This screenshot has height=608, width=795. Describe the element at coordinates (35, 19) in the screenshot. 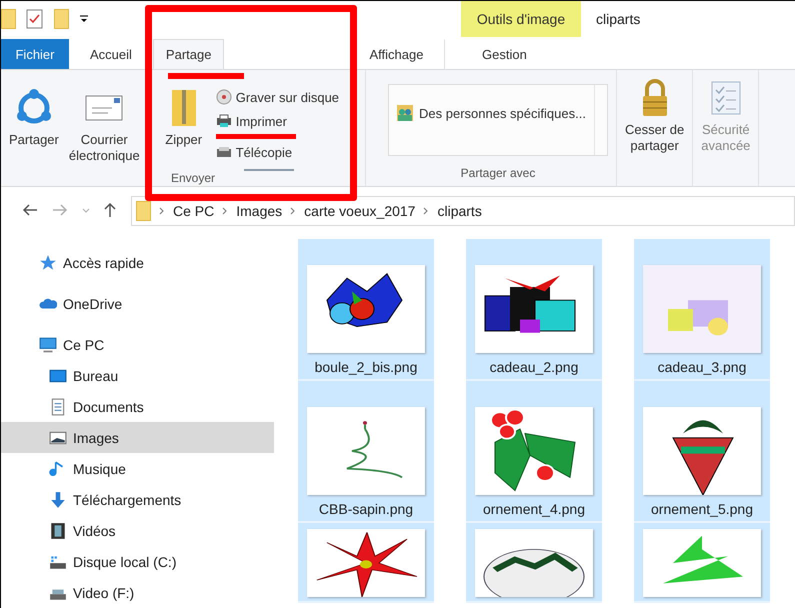

I see `properties-icon` at that location.